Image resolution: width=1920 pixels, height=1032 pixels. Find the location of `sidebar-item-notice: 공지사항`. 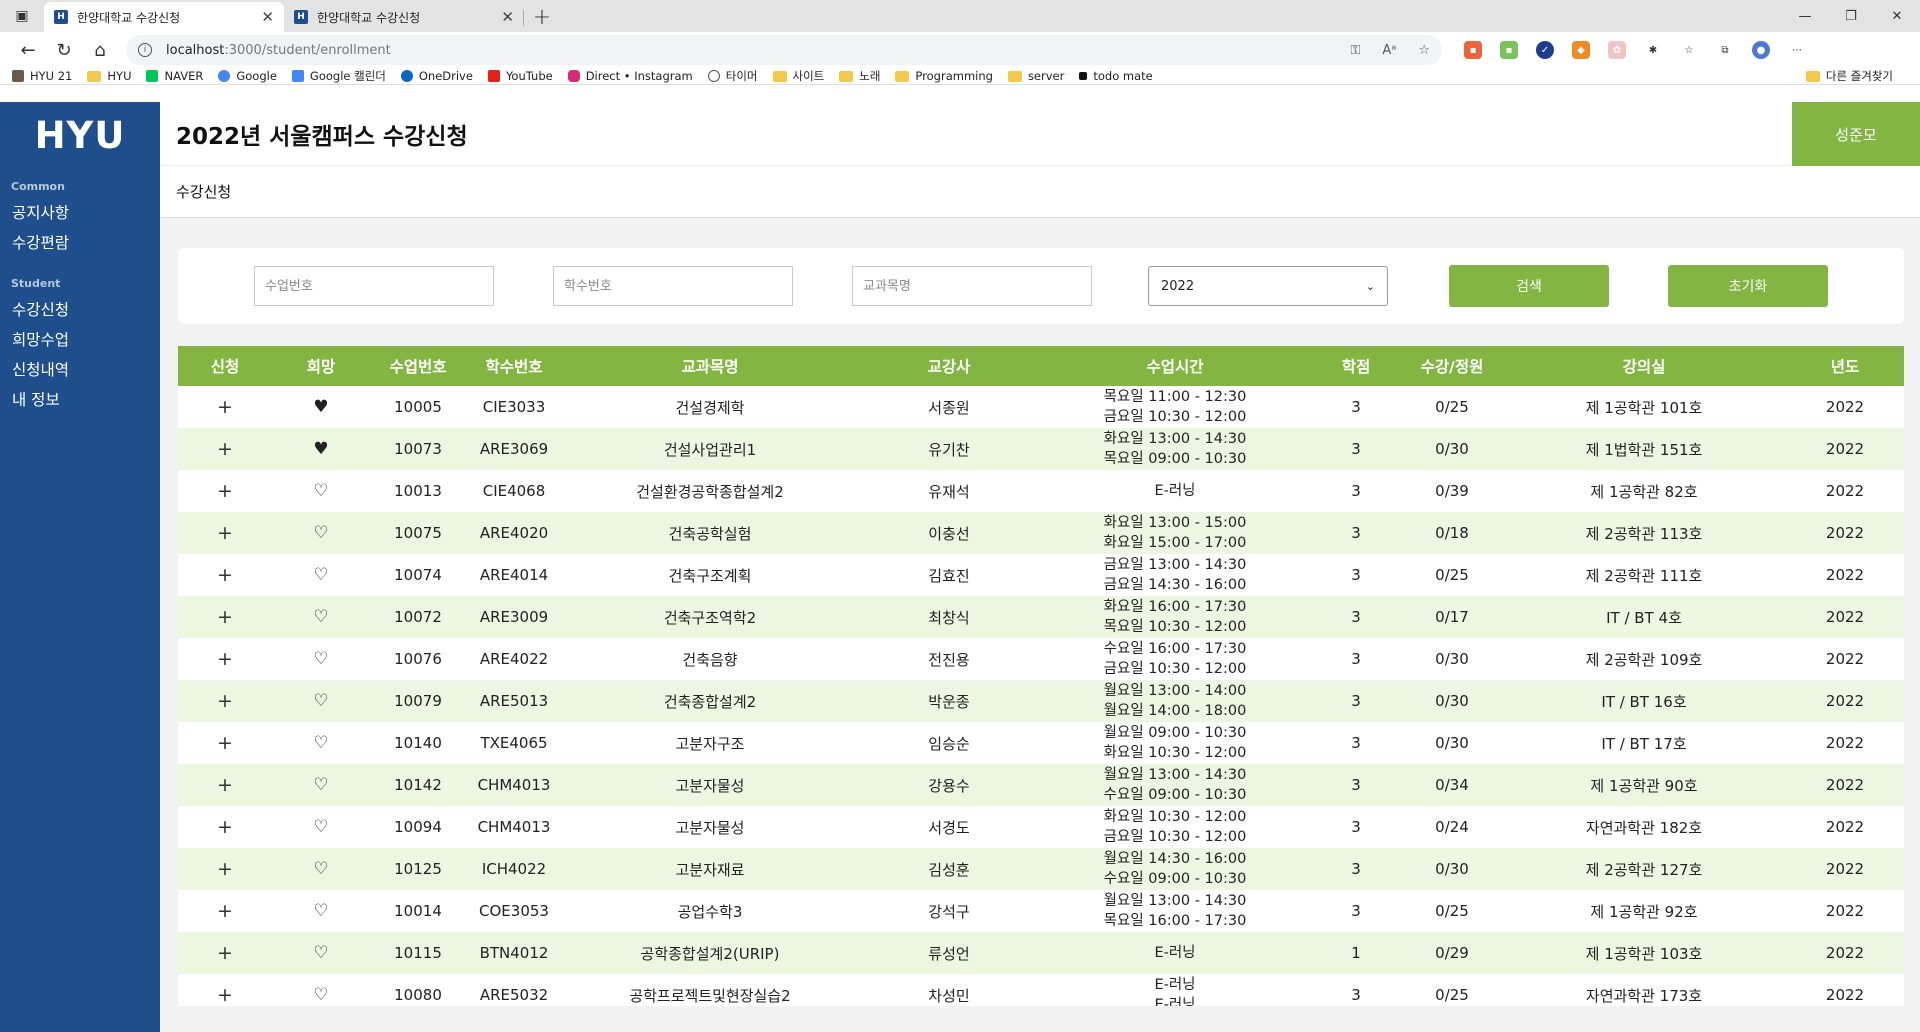

sidebar-item-notice: 공지사항 is located at coordinates (80, 212).